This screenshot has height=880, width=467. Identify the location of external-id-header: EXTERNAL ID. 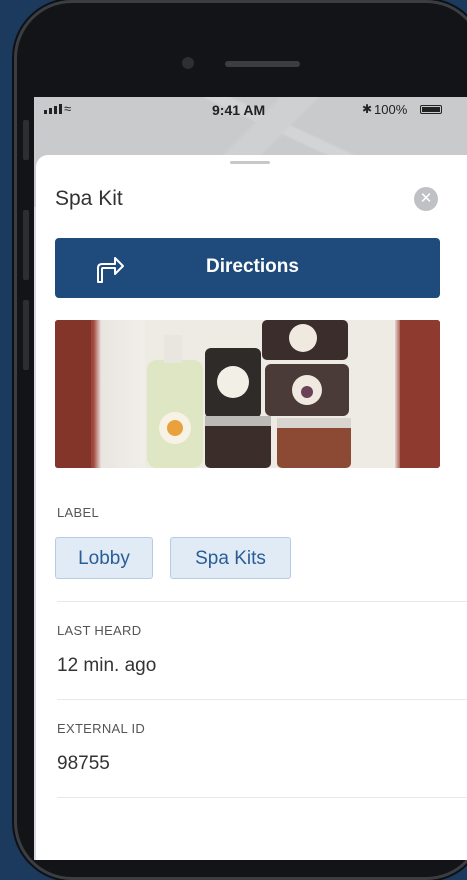
(101, 728).